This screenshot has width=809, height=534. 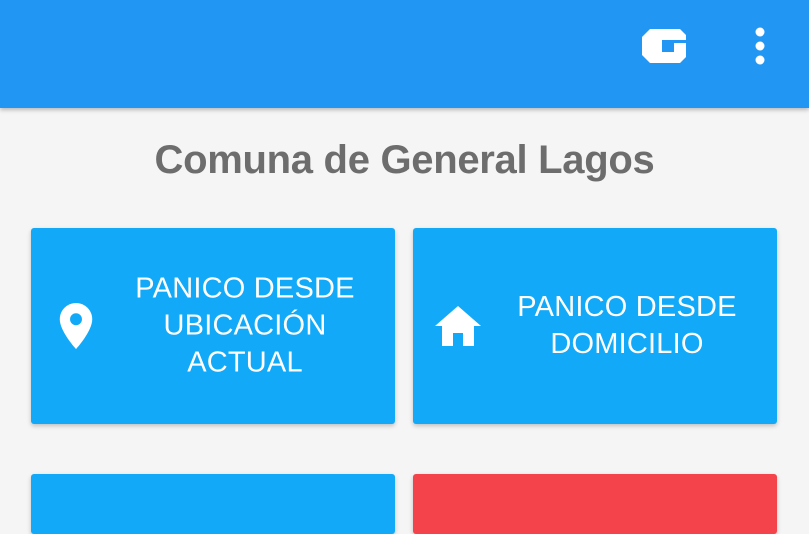 I want to click on more-vert-icon, so click(x=760, y=46).